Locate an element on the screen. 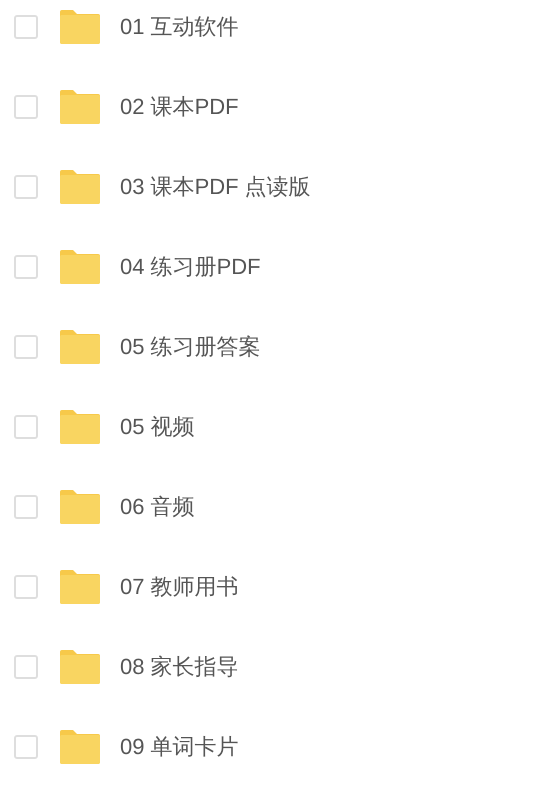 This screenshot has height=786, width=558. folder-name: 04 练习册PDF is located at coordinates (190, 267).